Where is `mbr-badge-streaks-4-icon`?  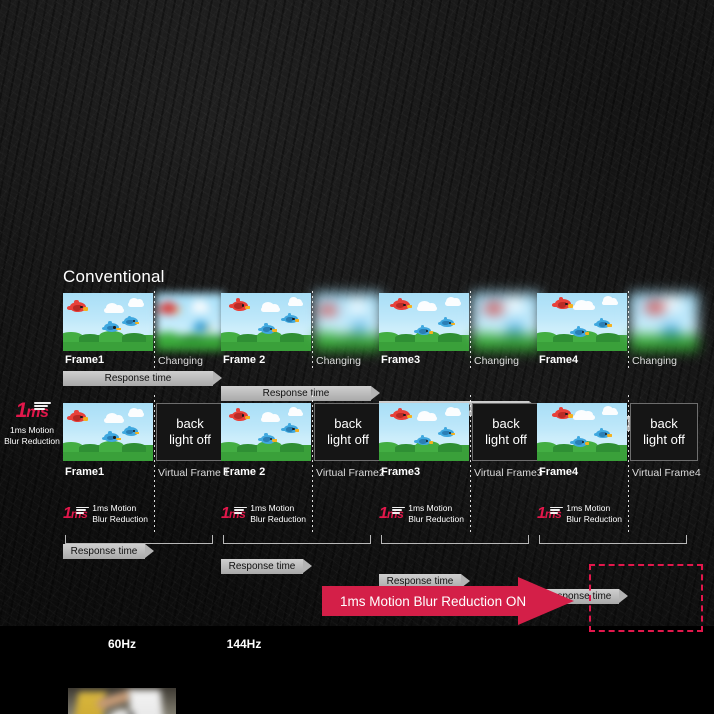
mbr-badge-streaks-4-icon is located at coordinates (557, 510).